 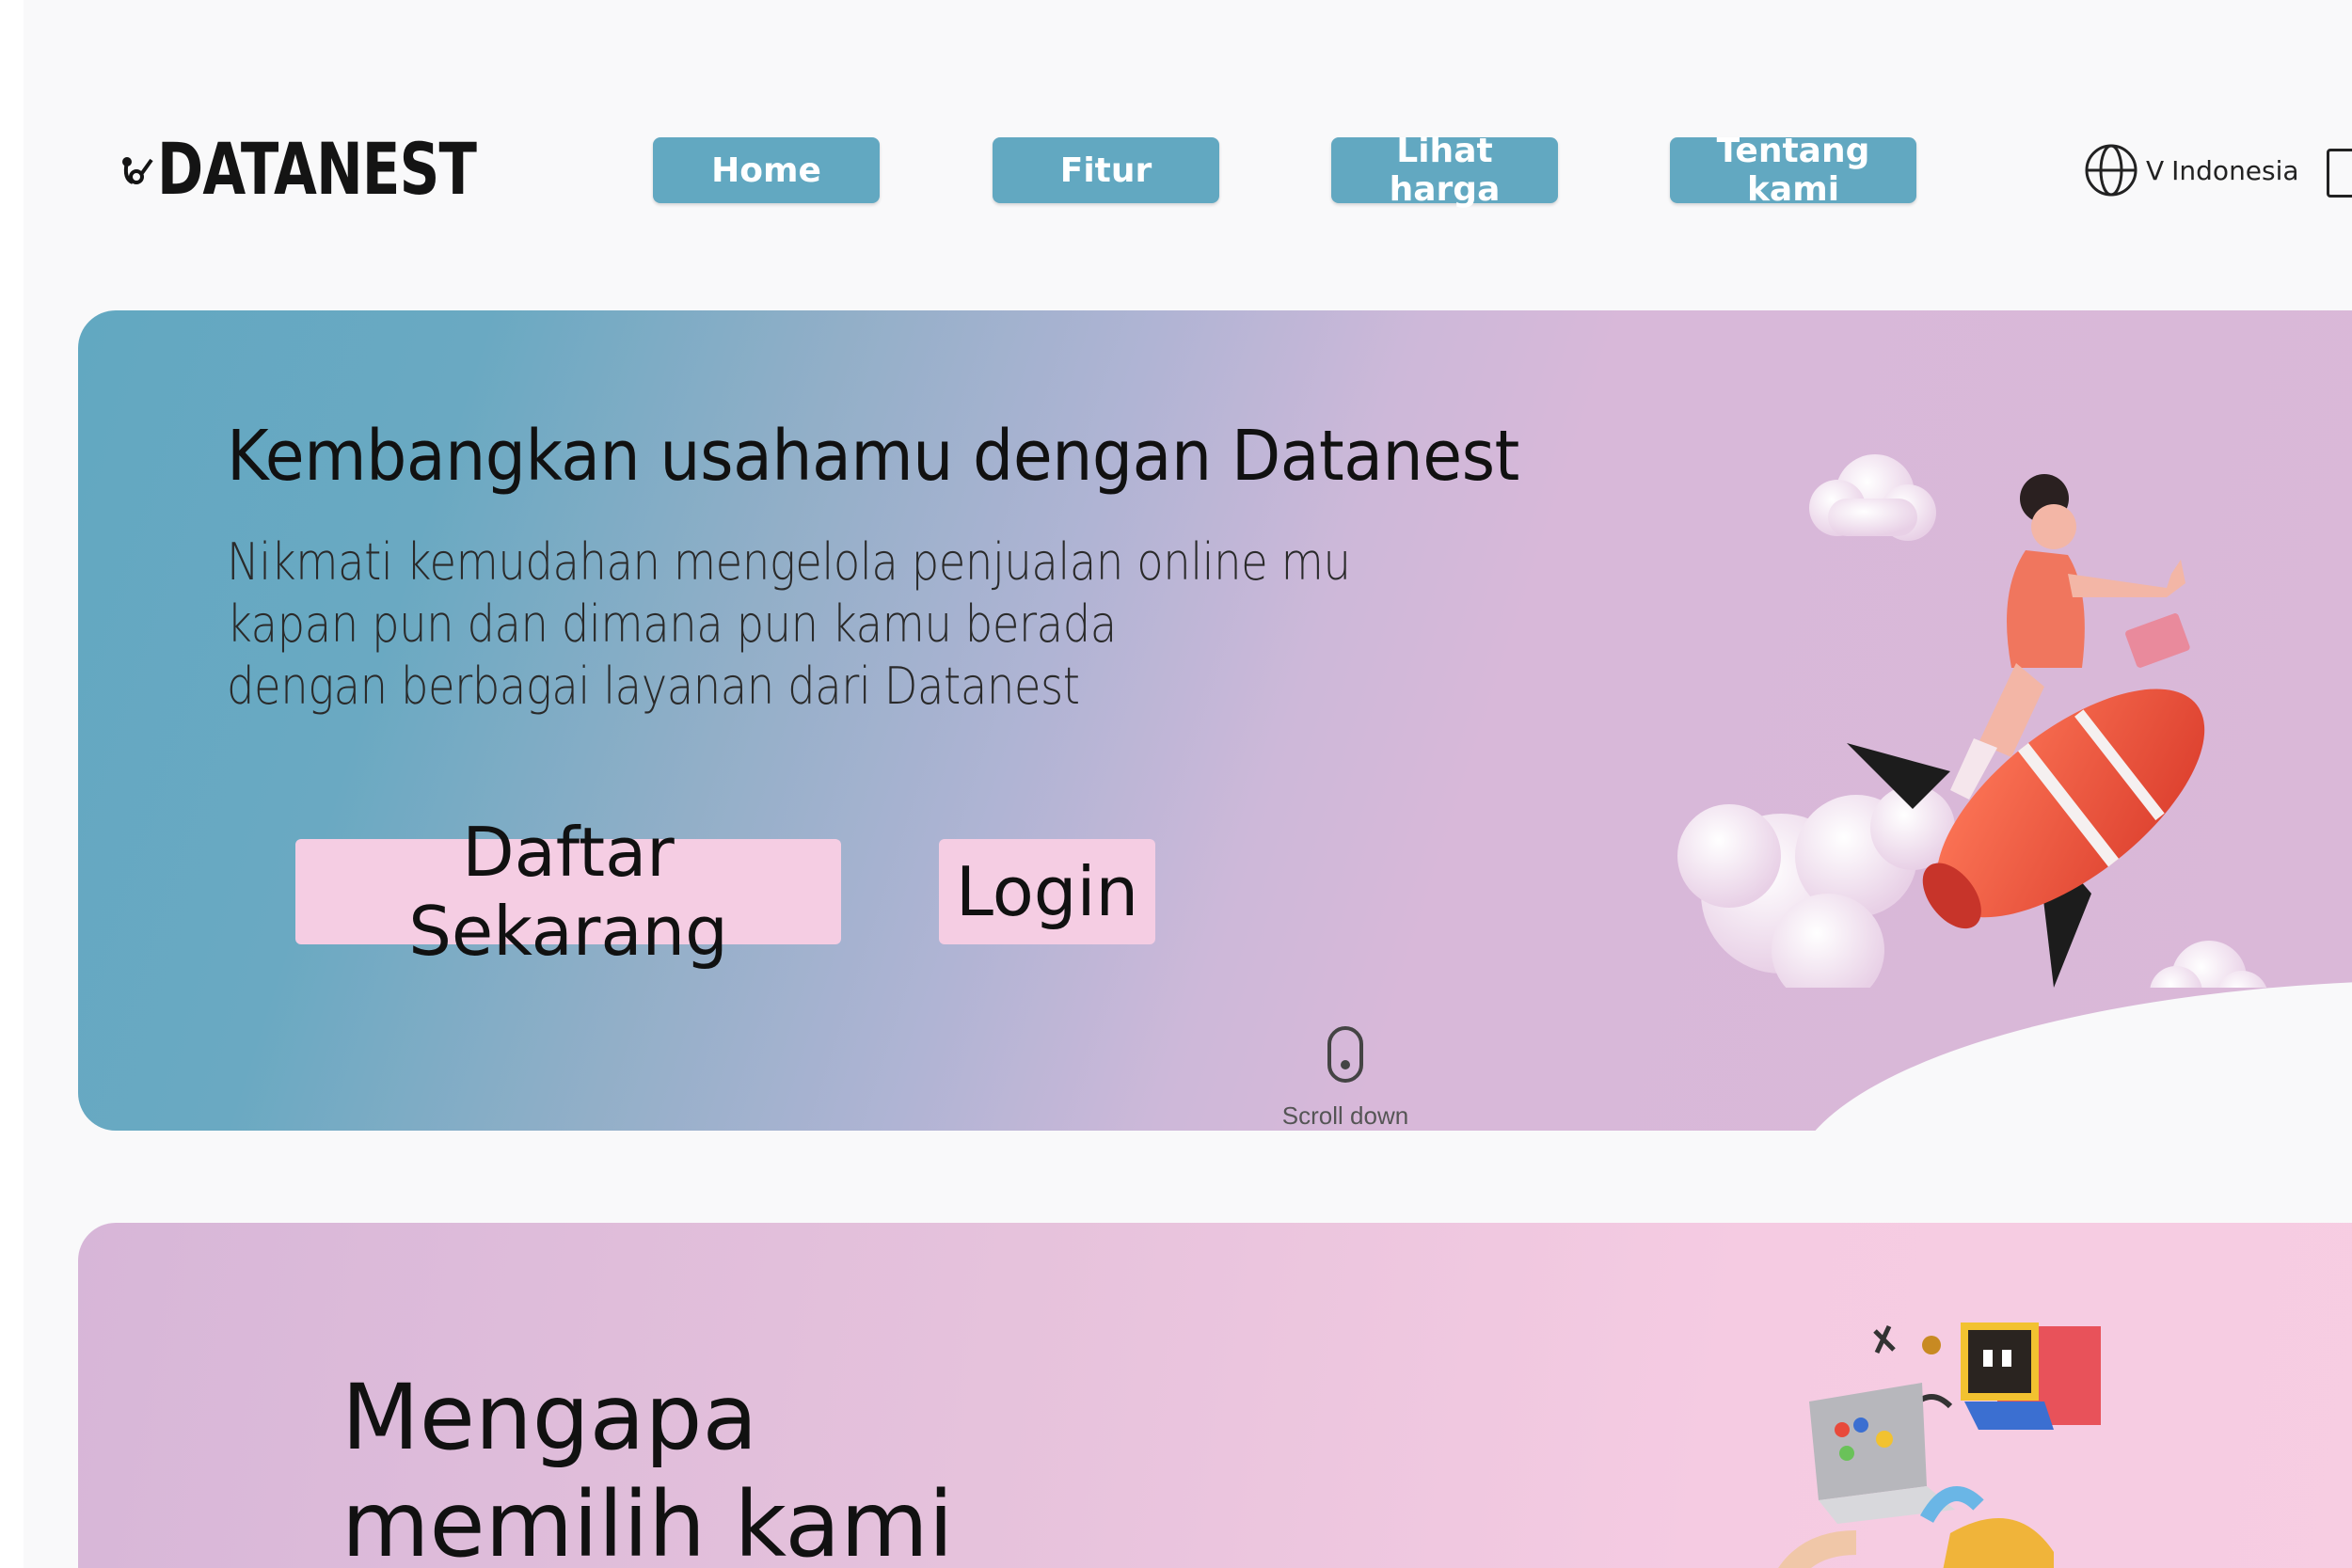 I want to click on language-prefix: V, so click(x=2155, y=170).